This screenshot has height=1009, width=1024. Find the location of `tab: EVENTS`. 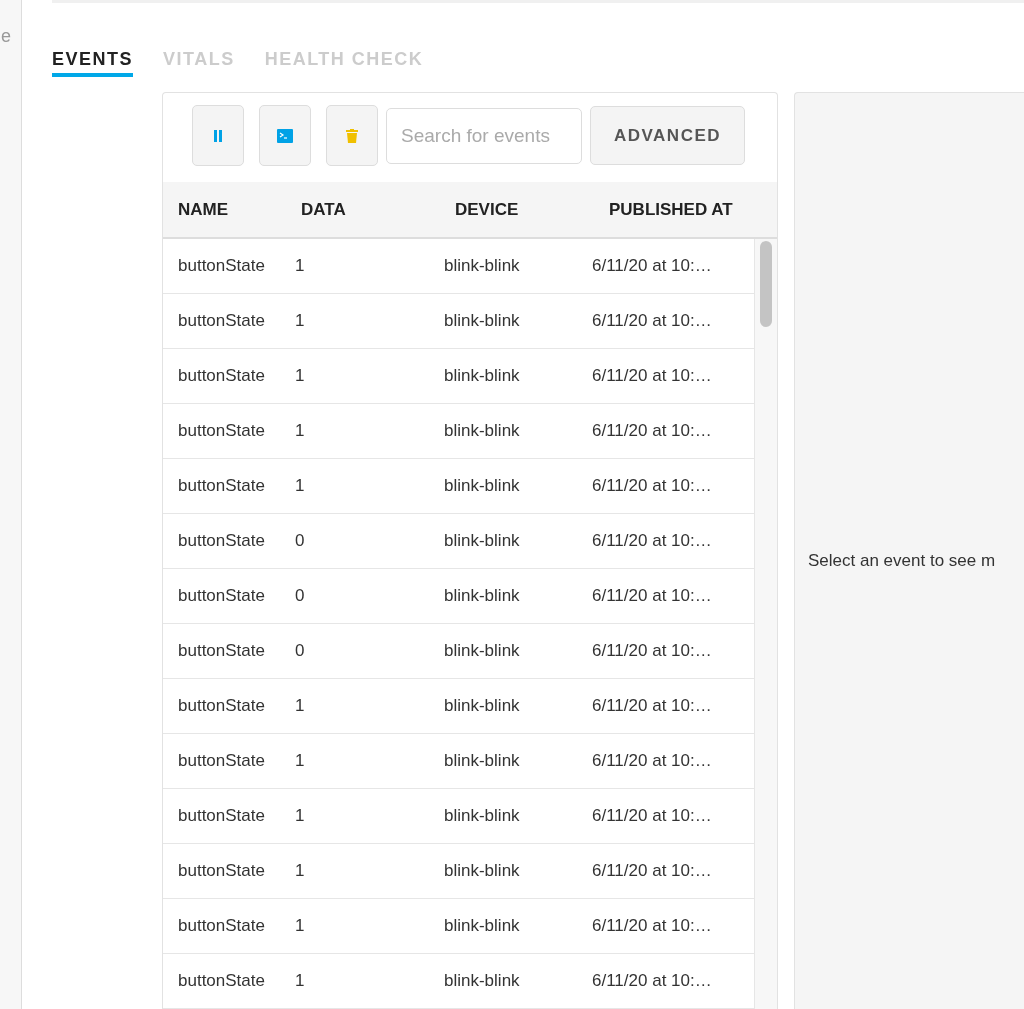

tab: EVENTS is located at coordinates (93, 63).